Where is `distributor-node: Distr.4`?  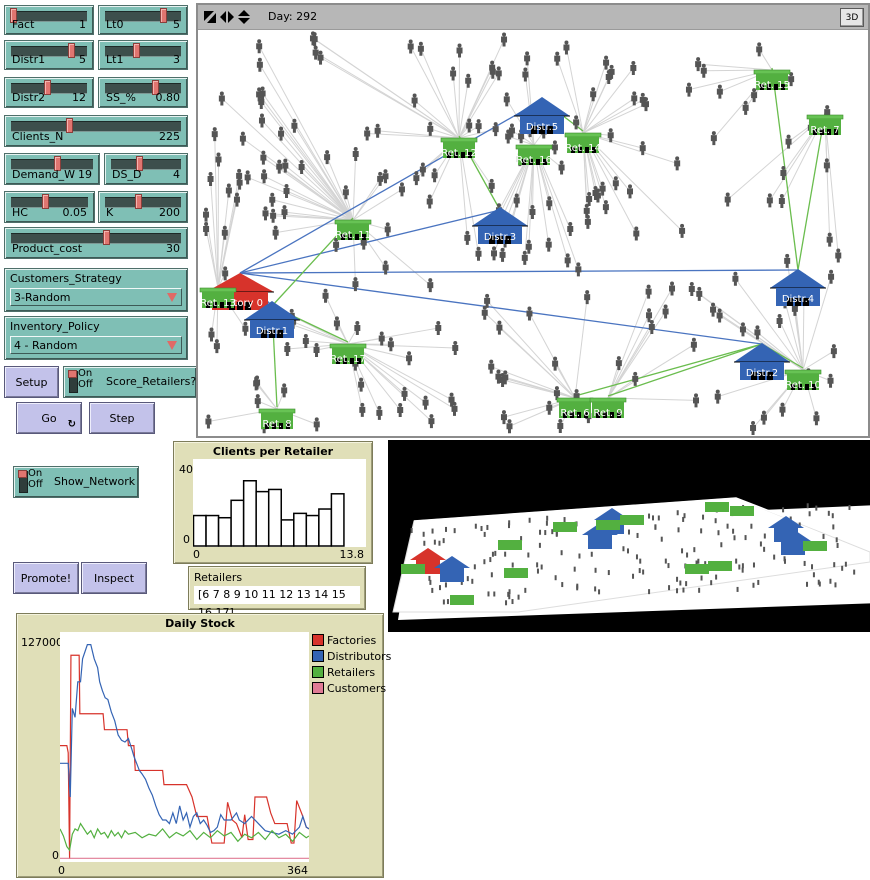
distributor-node: Distr.4 is located at coordinates (798, 287).